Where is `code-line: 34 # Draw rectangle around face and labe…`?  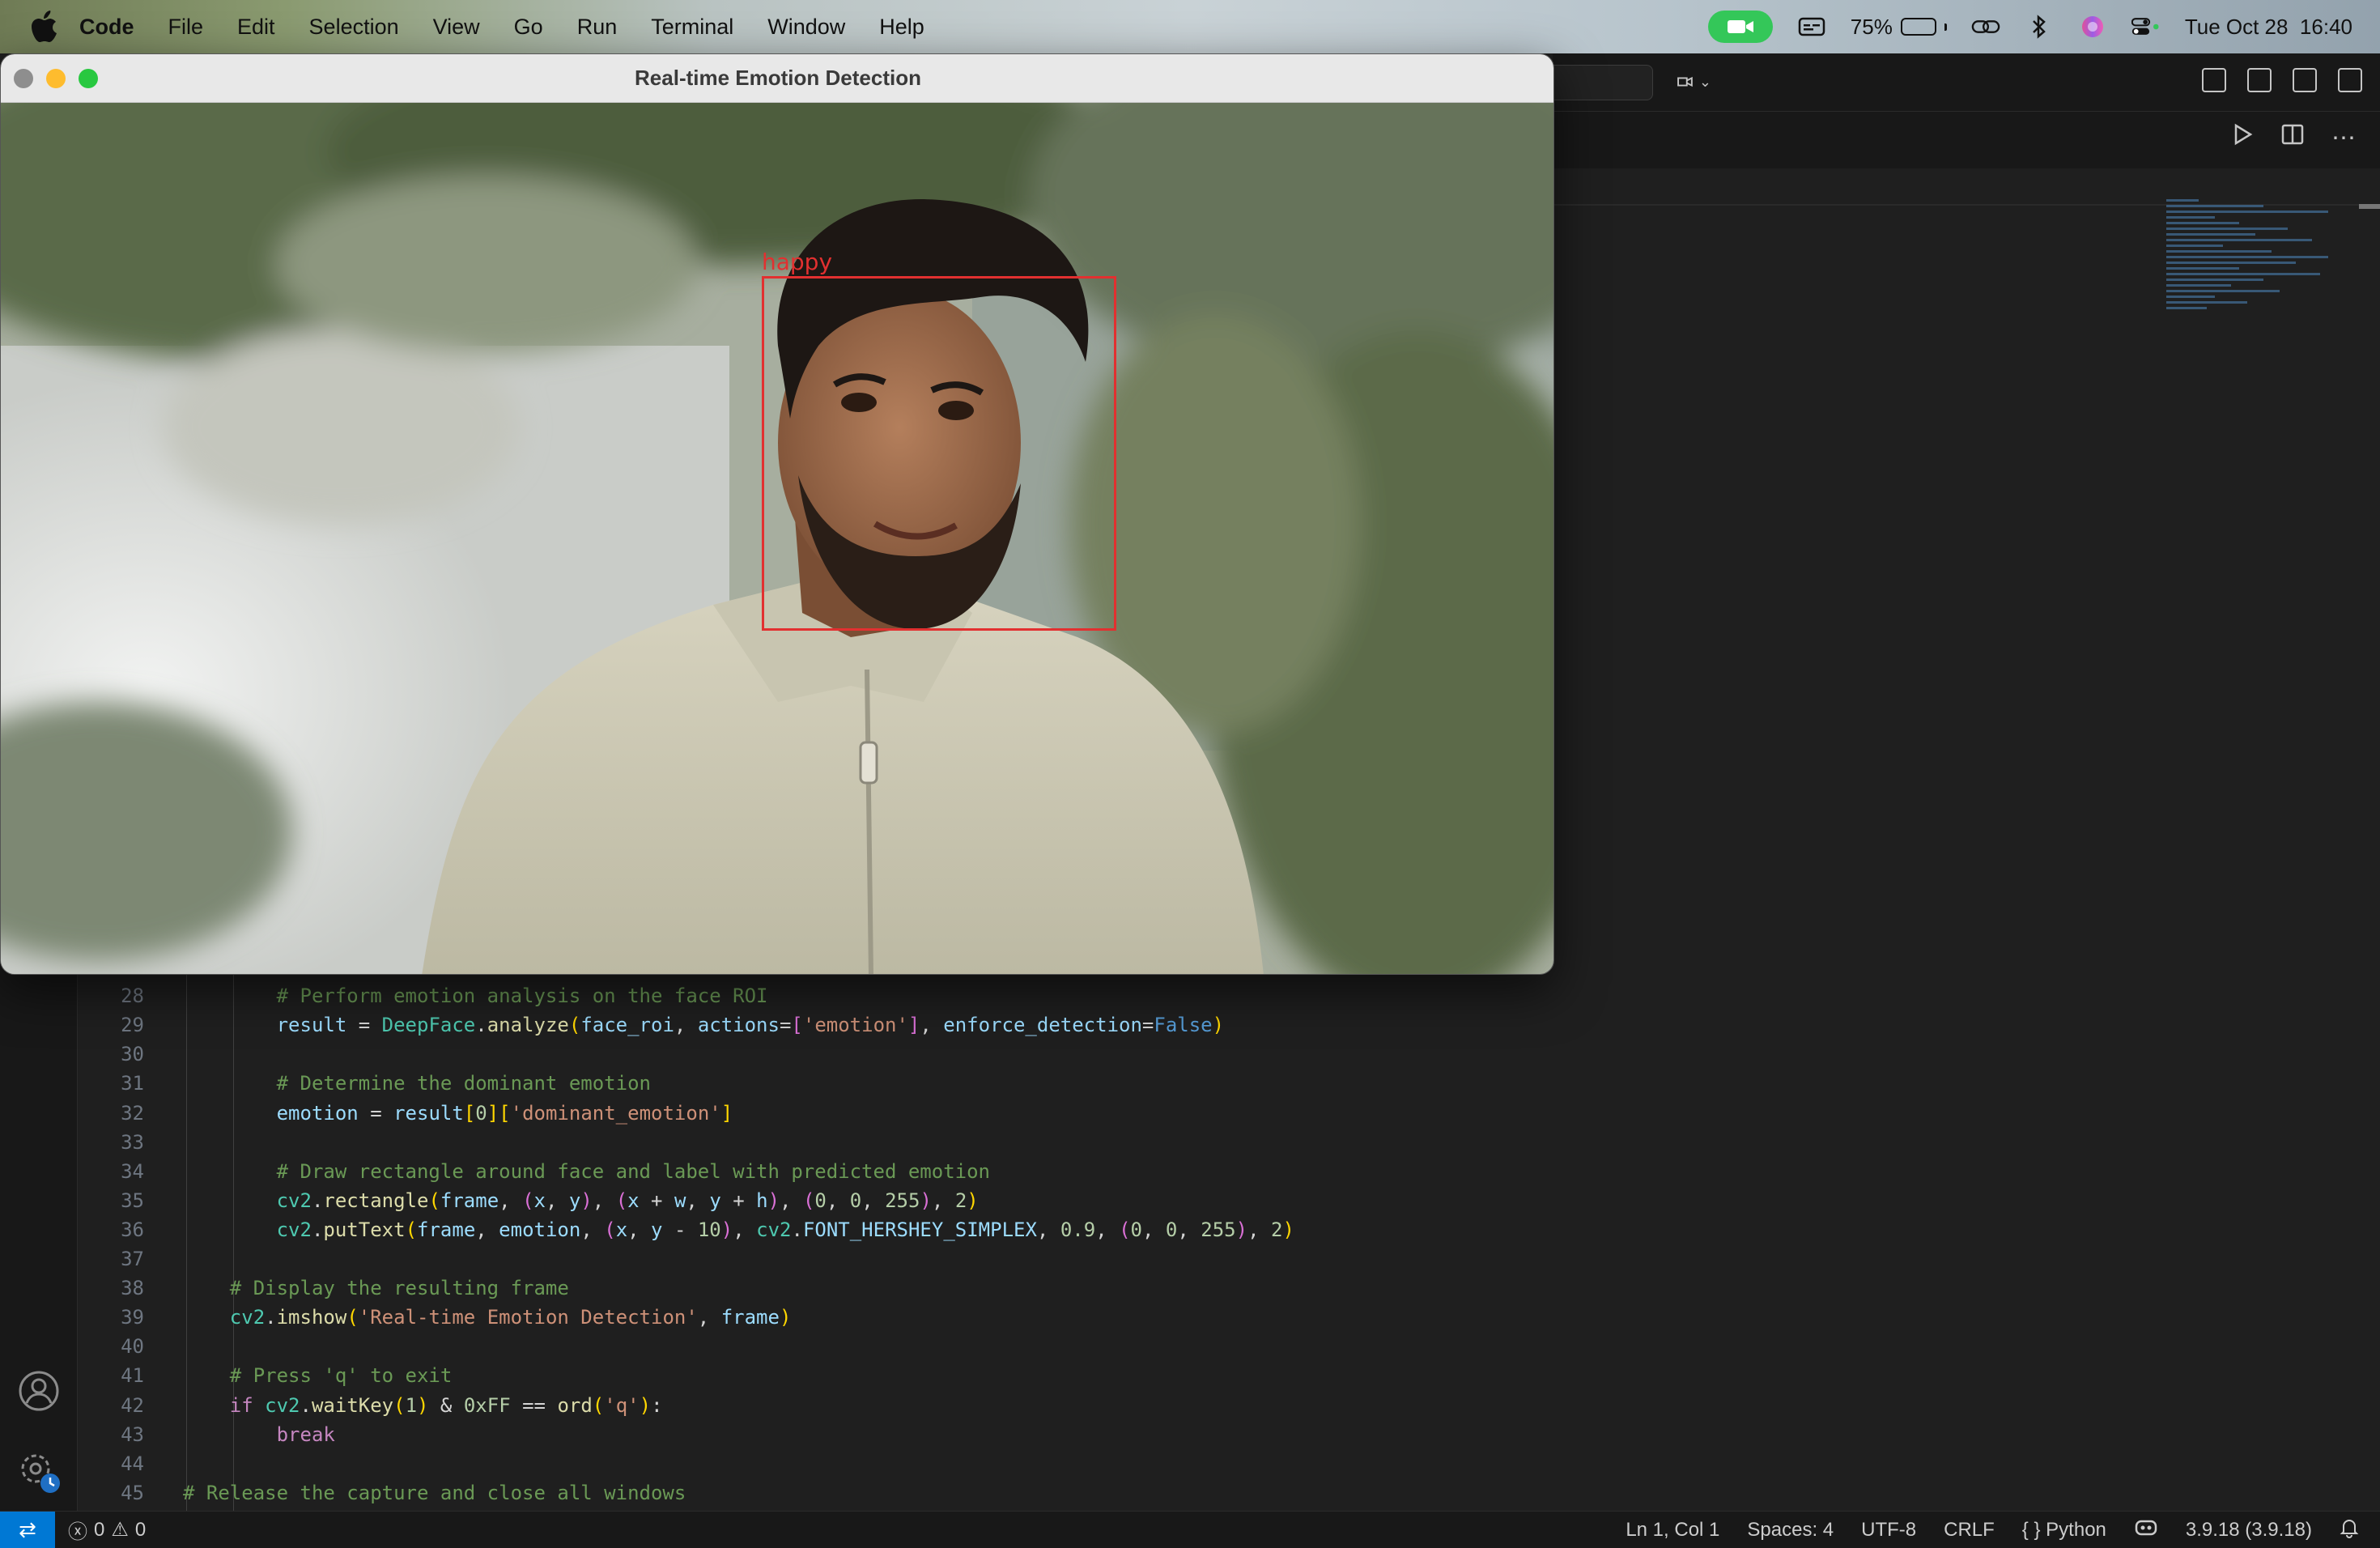 code-line: 34 # Draw rectangle around face and labe… is located at coordinates (1229, 1171).